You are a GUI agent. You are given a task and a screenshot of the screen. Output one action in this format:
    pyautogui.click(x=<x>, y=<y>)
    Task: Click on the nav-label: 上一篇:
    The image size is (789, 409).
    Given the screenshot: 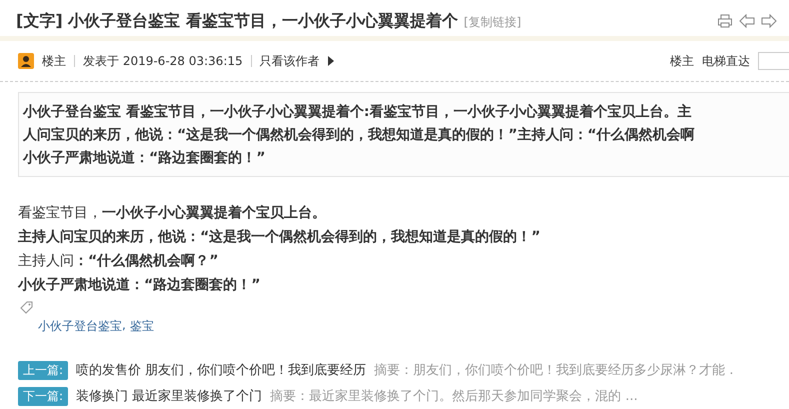 What is the action you would take?
    pyautogui.click(x=43, y=370)
    